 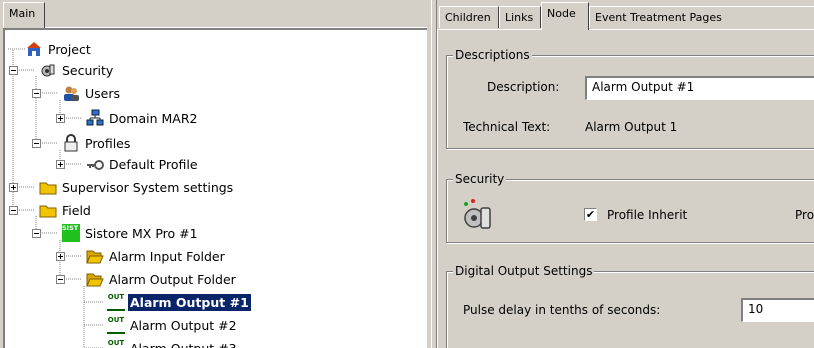 I want to click on profile-inherit-label: Profile Inherit, so click(x=647, y=215).